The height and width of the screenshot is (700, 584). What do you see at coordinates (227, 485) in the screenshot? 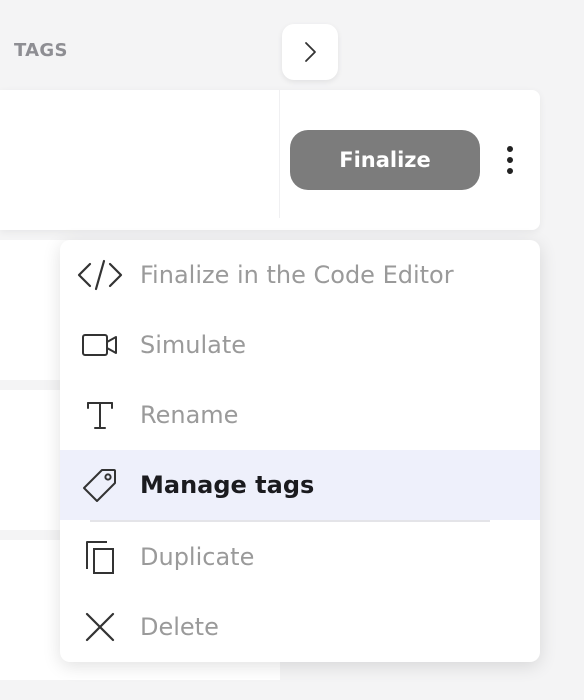
I see `menu-item-label: Manage tags` at bounding box center [227, 485].